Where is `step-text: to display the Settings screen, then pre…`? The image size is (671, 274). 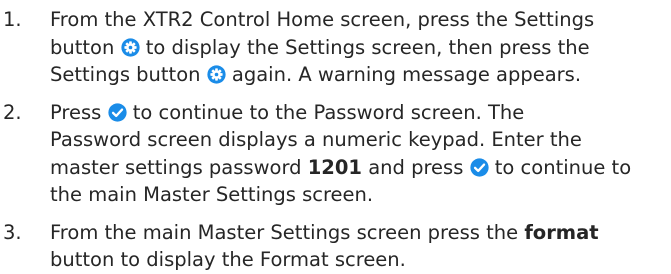 step-text: to display the Settings screen, then pre… is located at coordinates (367, 47).